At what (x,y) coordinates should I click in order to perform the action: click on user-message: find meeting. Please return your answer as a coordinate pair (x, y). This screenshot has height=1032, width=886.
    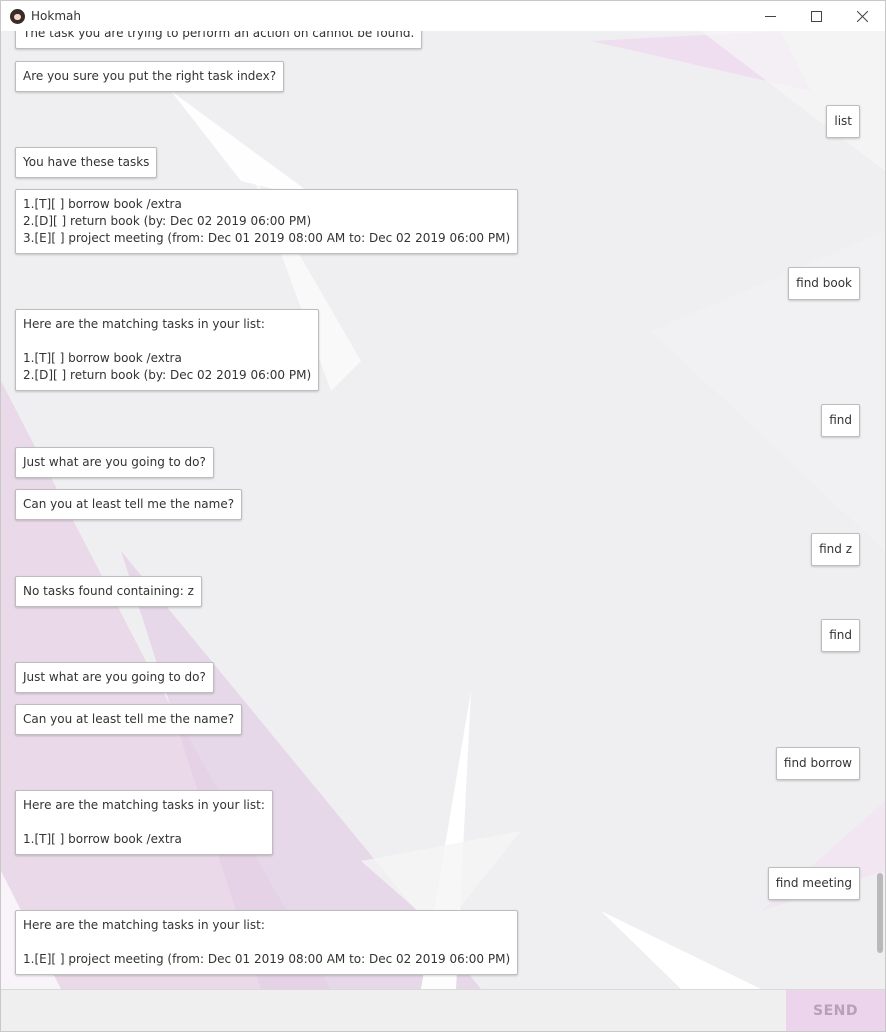
    Looking at the image, I should click on (813, 883).